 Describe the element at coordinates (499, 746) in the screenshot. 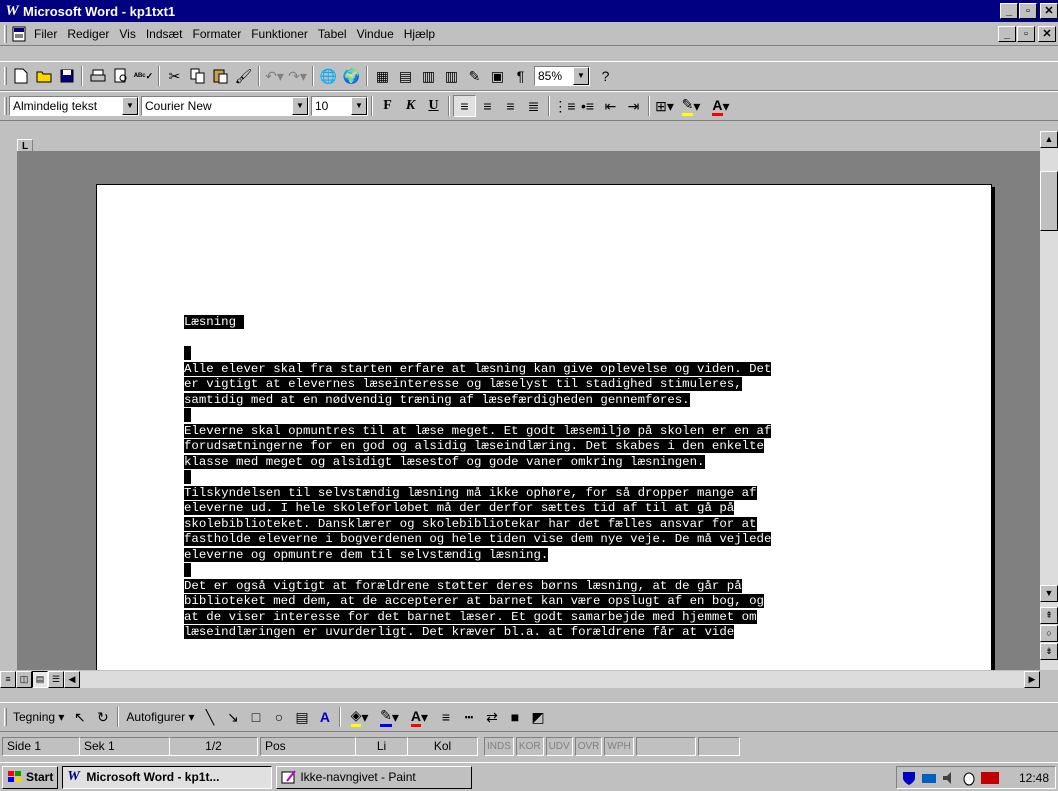

I see `indicator-inds: INDS` at that location.